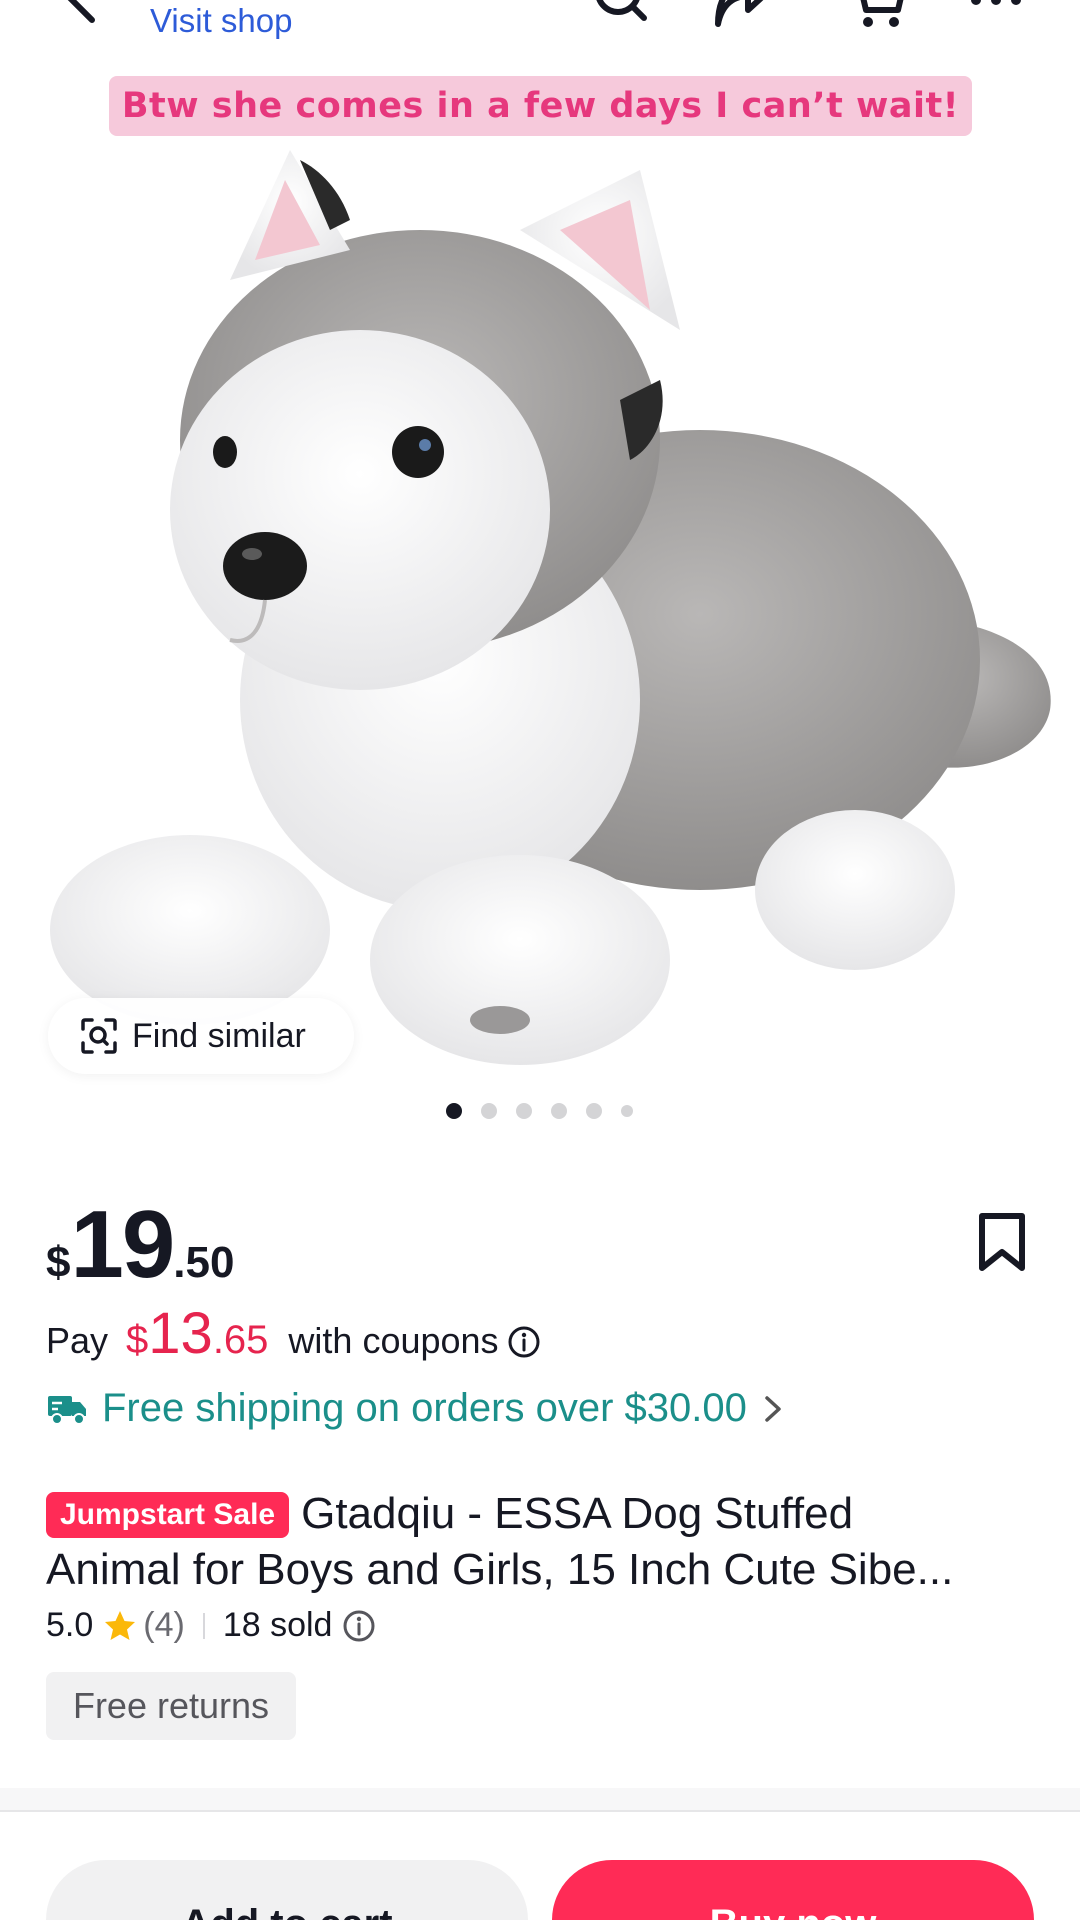 The width and height of the screenshot is (1080, 1920). I want to click on visit-shop-link: Visit shop, so click(221, 21).